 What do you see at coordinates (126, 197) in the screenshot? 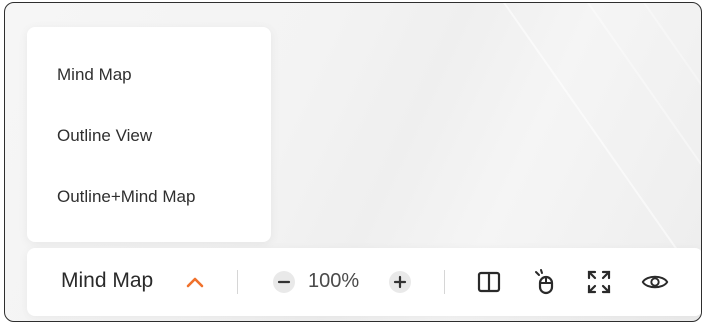
I see `menu-item-outline-mind-map: Outline+Mind Map` at bounding box center [126, 197].